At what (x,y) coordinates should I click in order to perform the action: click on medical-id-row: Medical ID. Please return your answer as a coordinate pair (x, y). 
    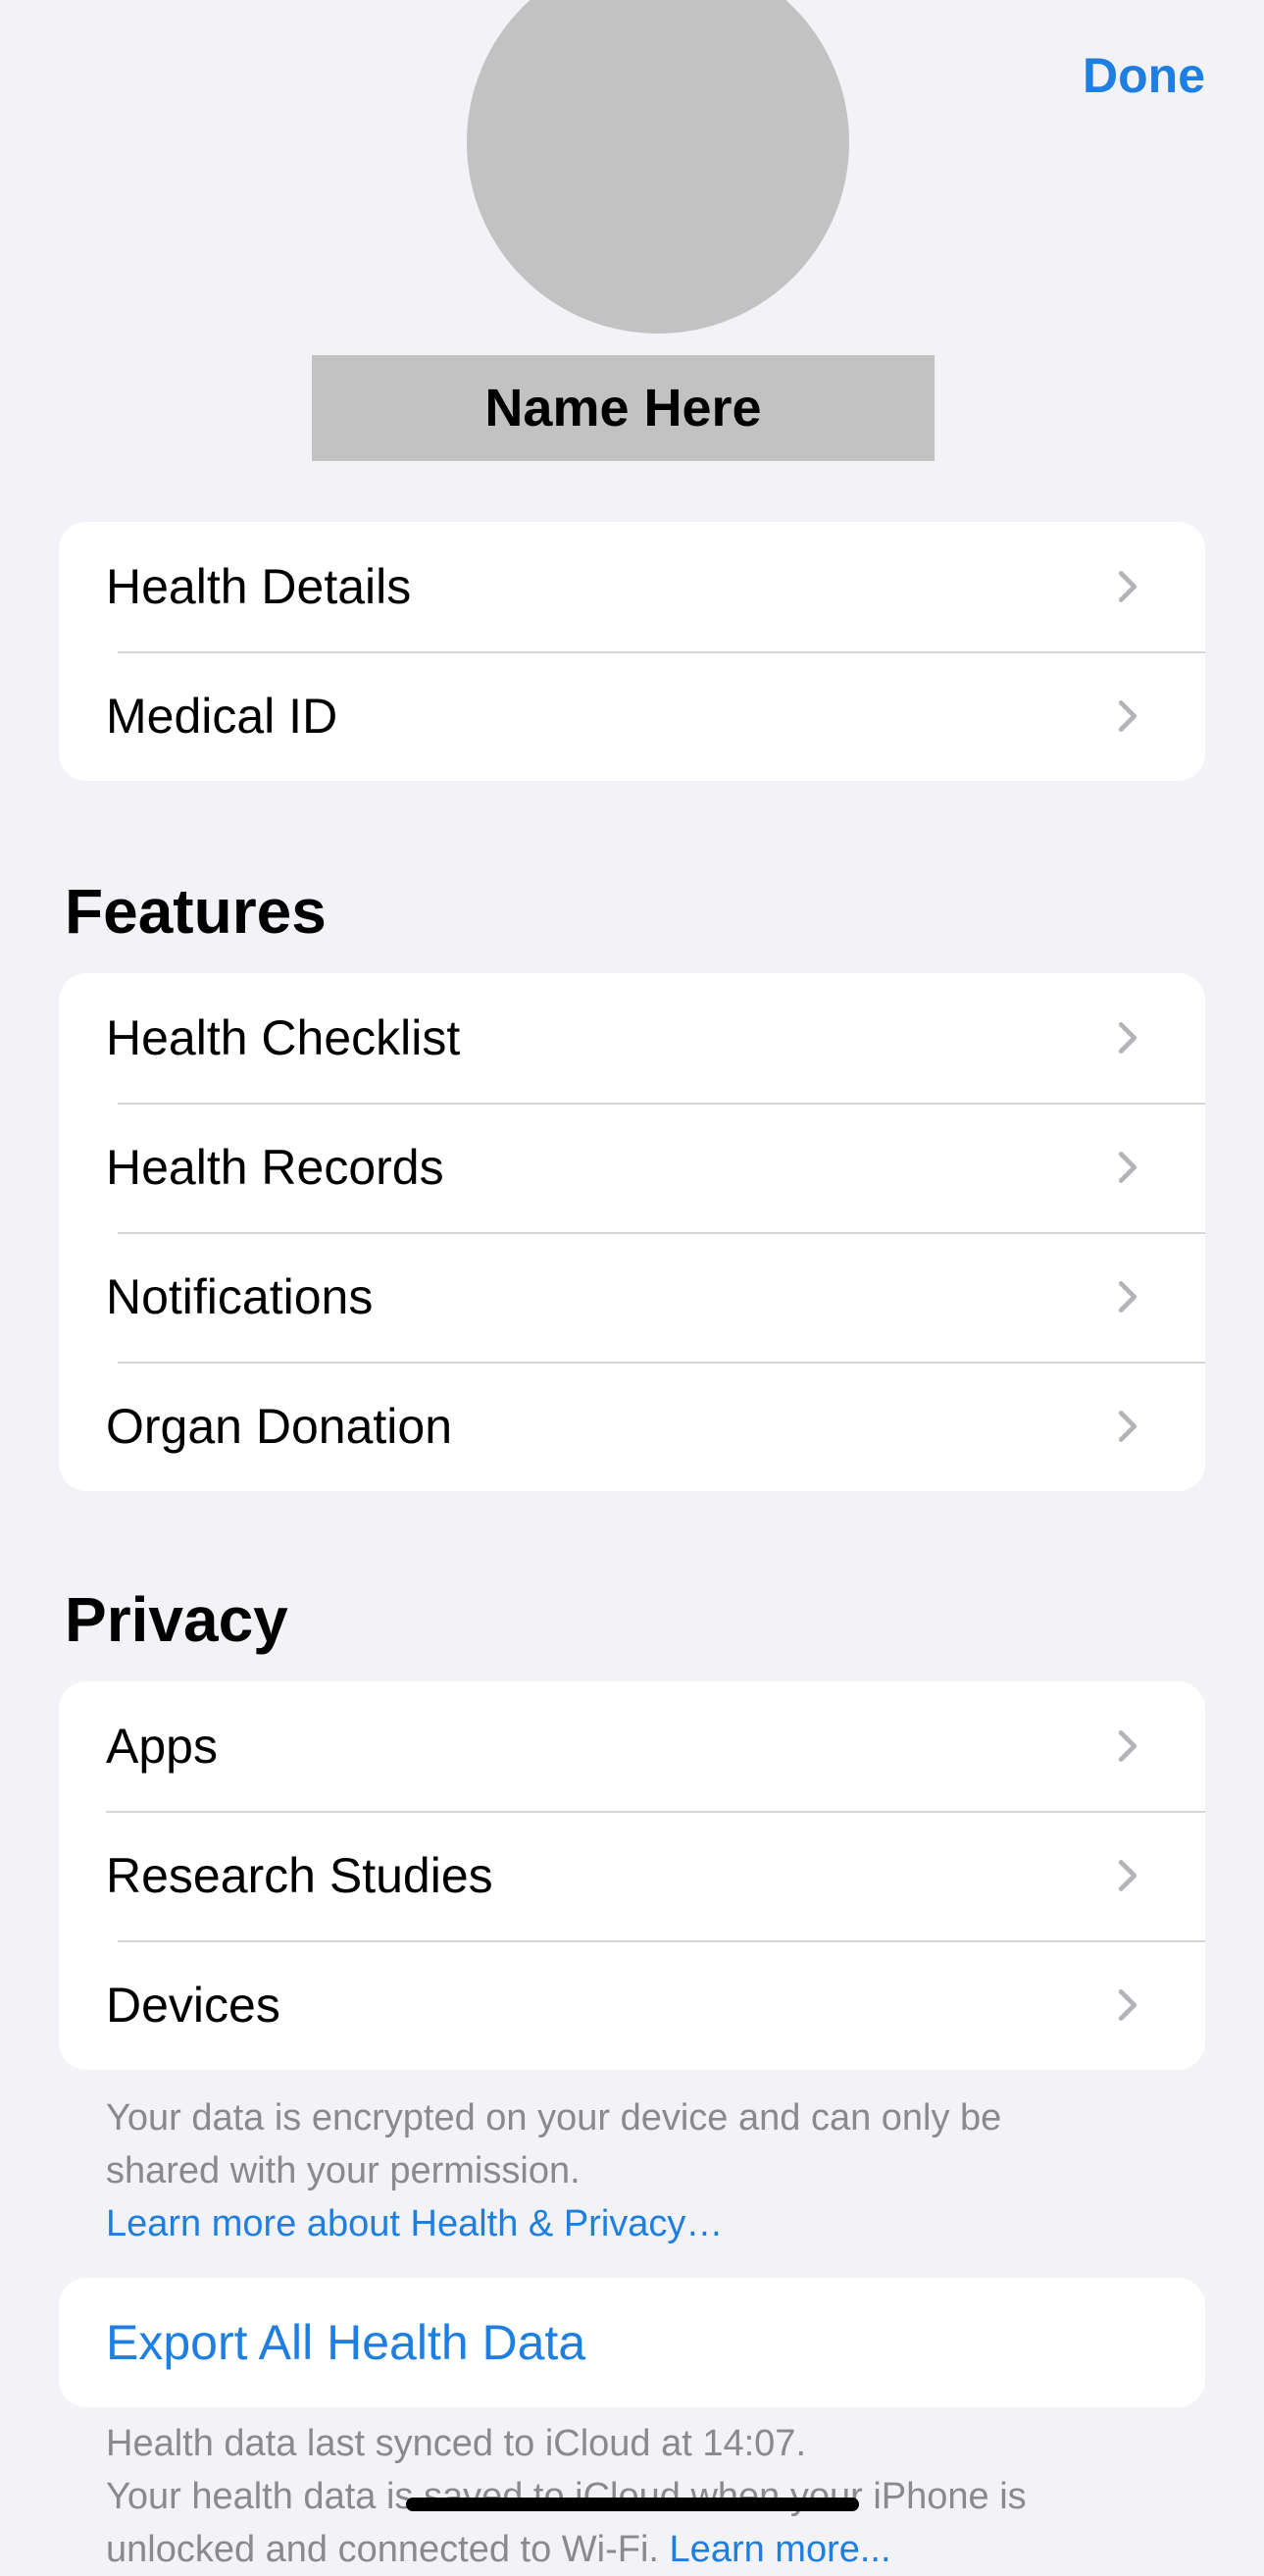
    Looking at the image, I should click on (632, 716).